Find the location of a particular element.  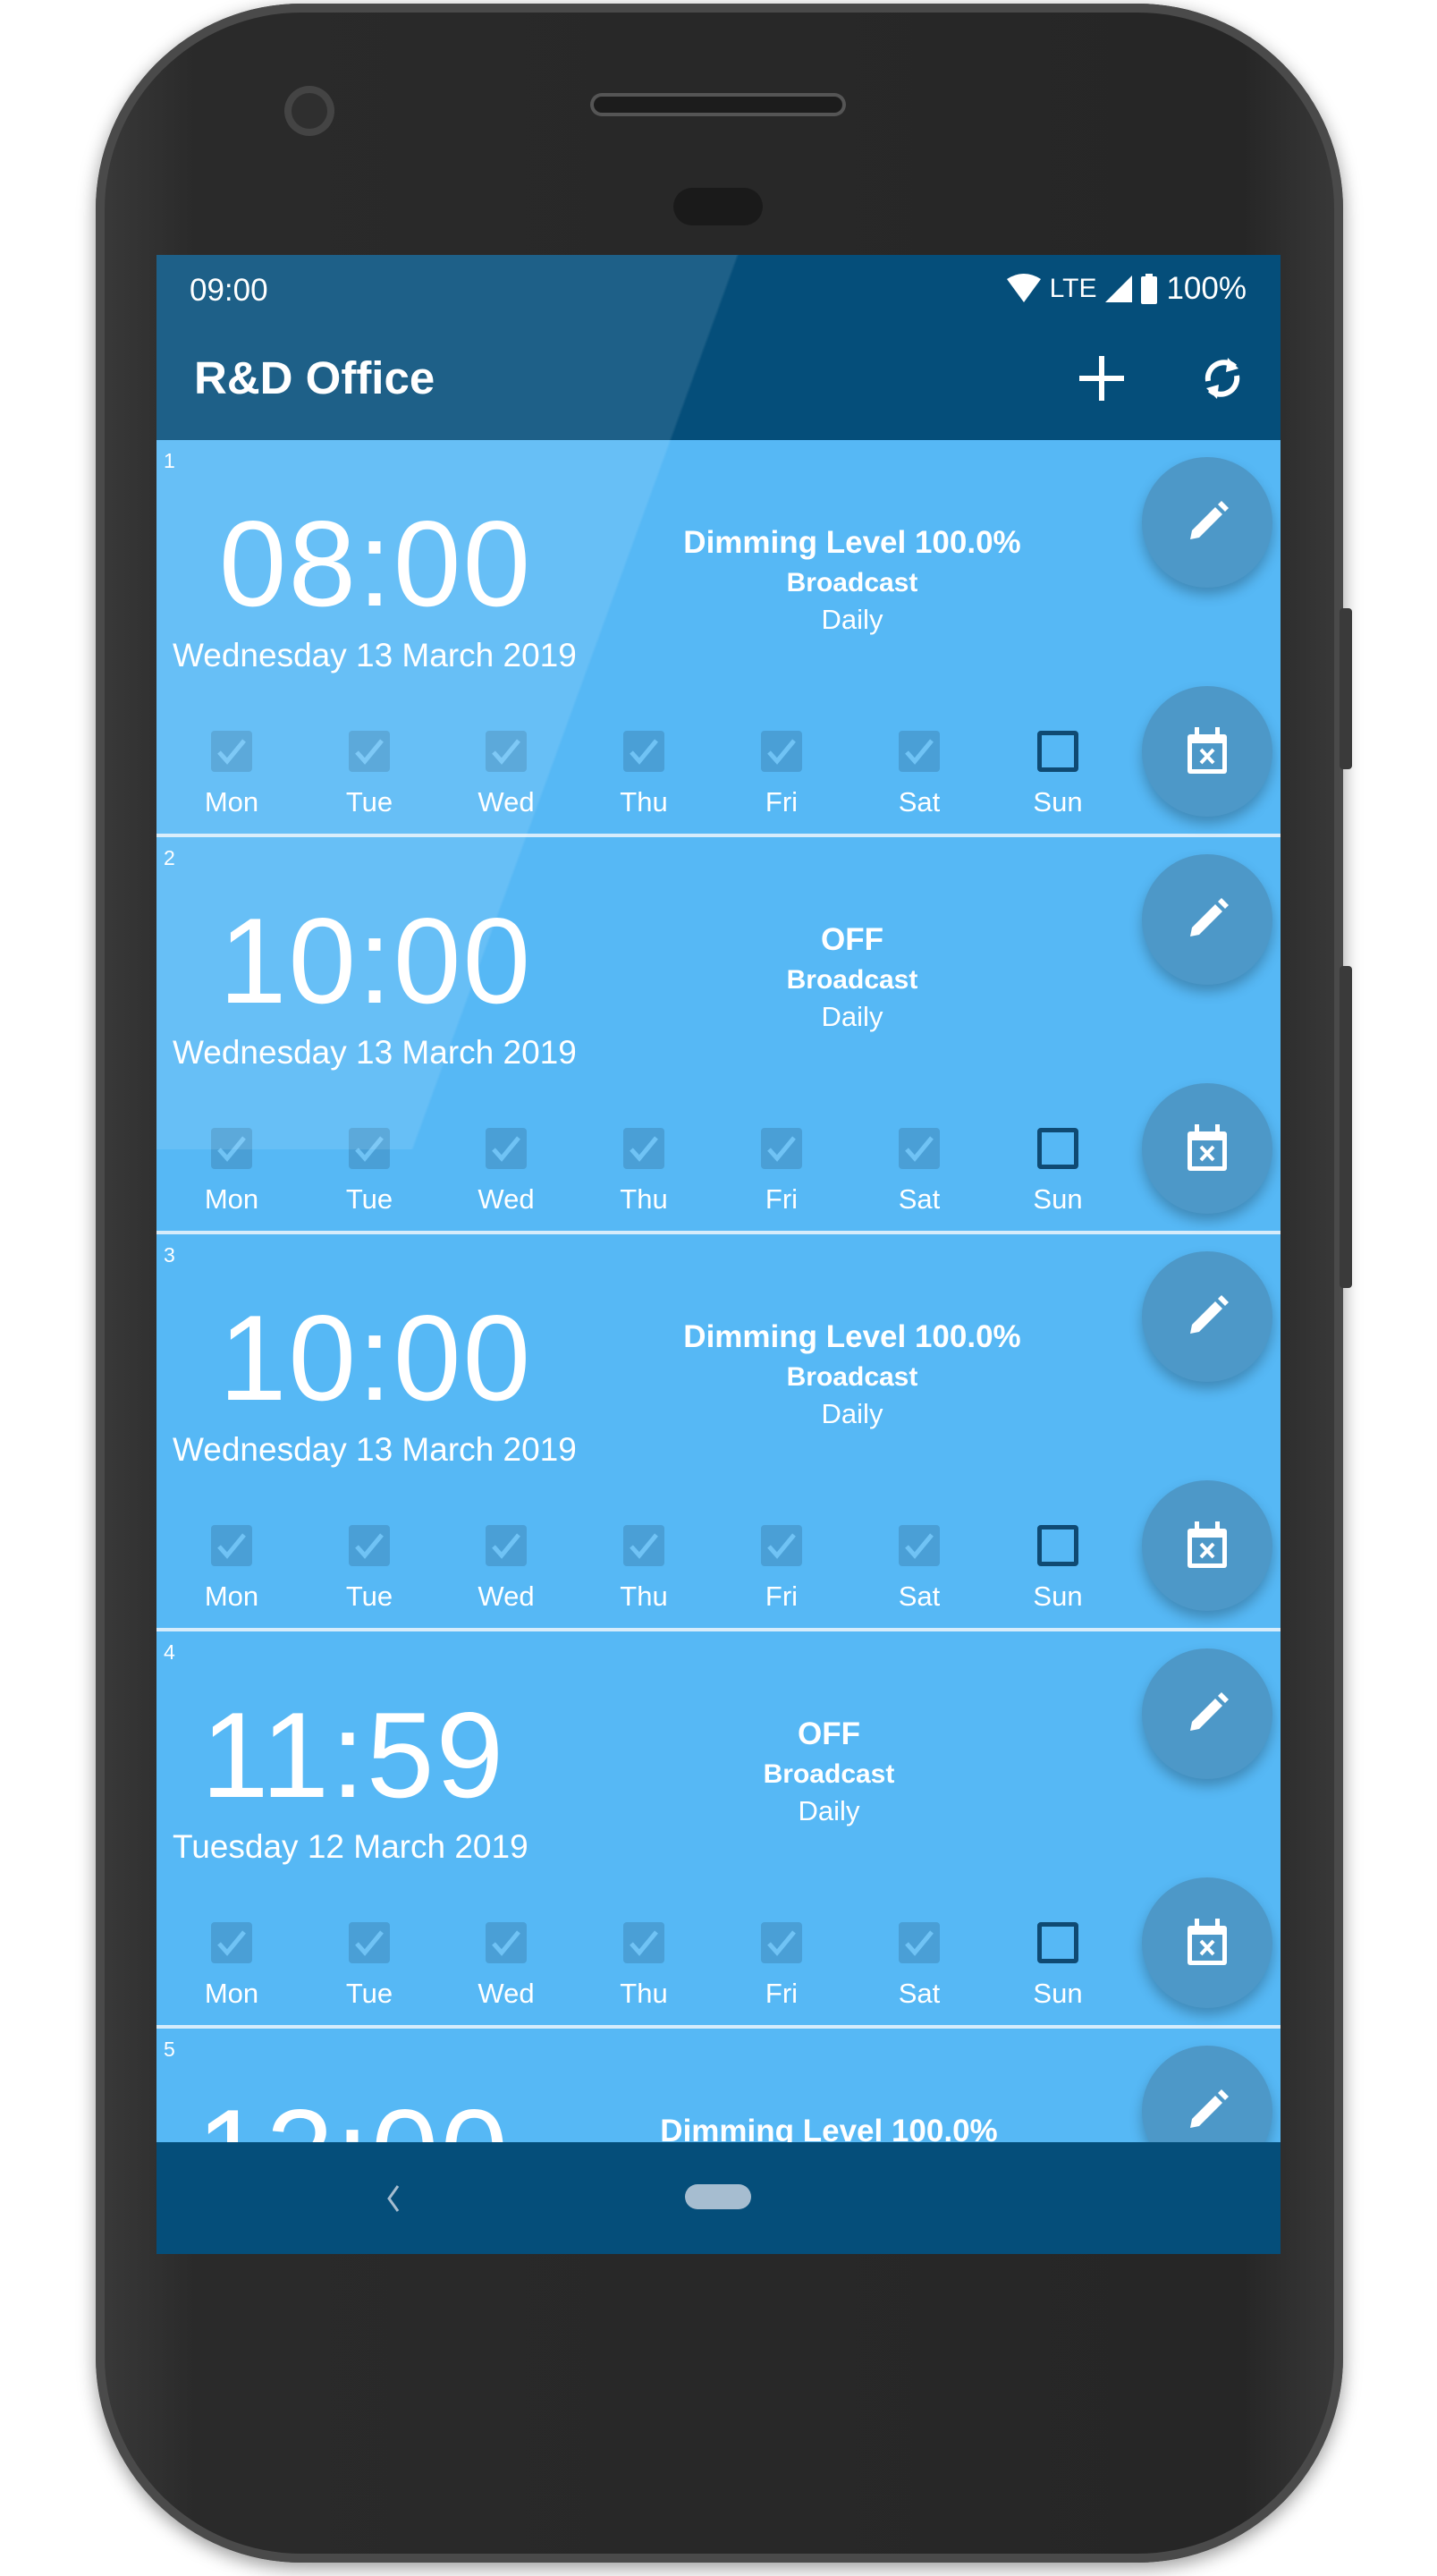

front-camera is located at coordinates (309, 111).